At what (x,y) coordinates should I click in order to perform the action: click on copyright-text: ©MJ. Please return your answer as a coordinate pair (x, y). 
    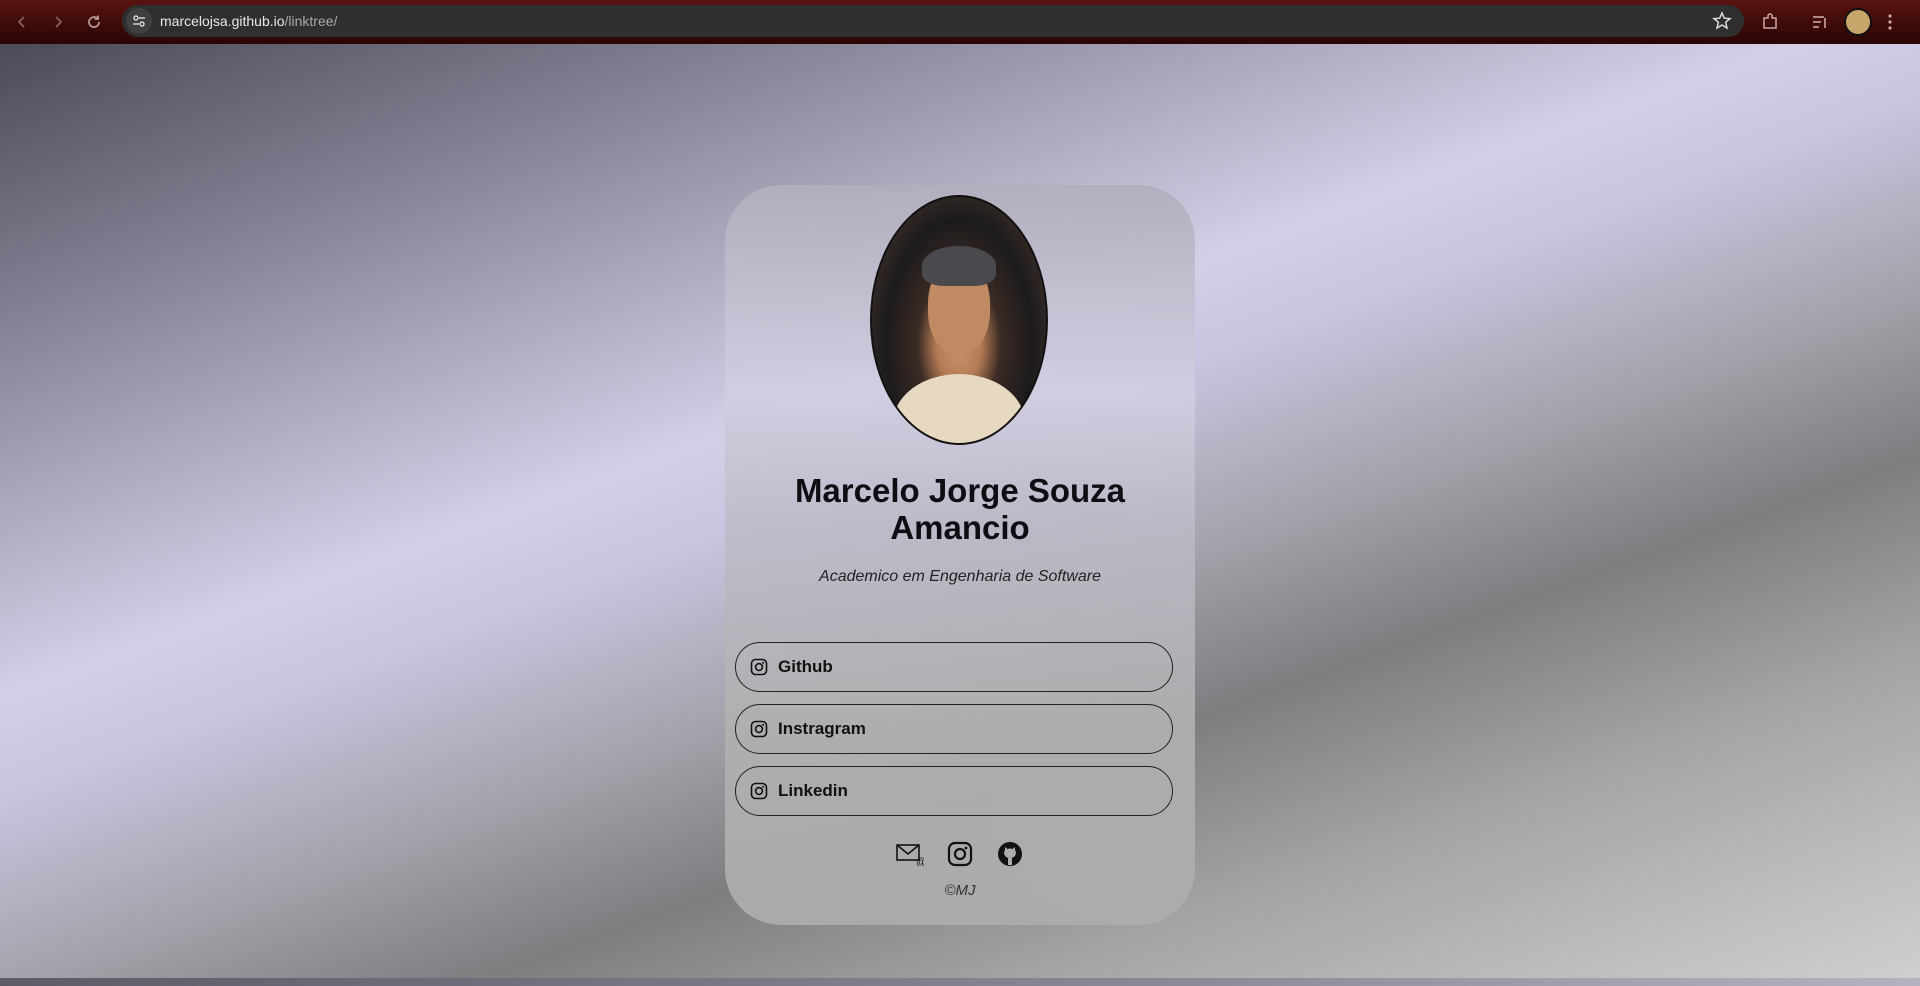
    Looking at the image, I should click on (960, 890).